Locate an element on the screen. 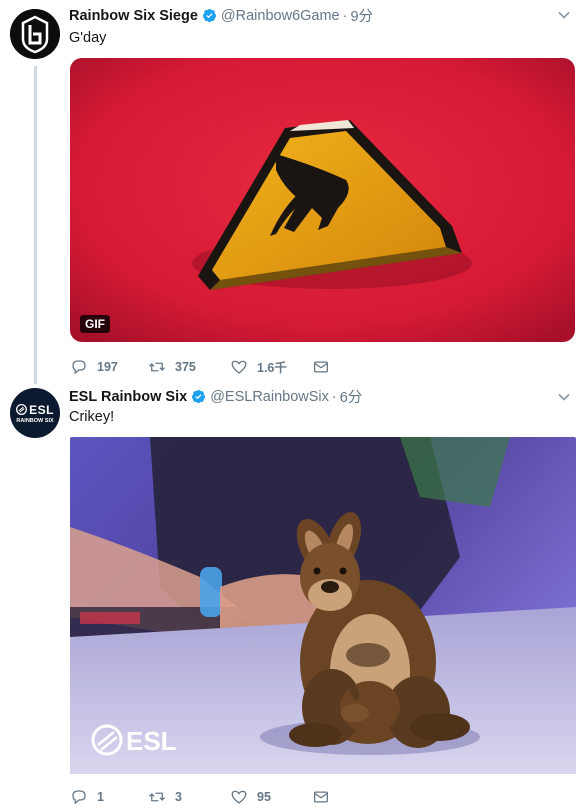 The width and height of the screenshot is (583, 812). gif-badge: GIF is located at coordinates (95, 324).